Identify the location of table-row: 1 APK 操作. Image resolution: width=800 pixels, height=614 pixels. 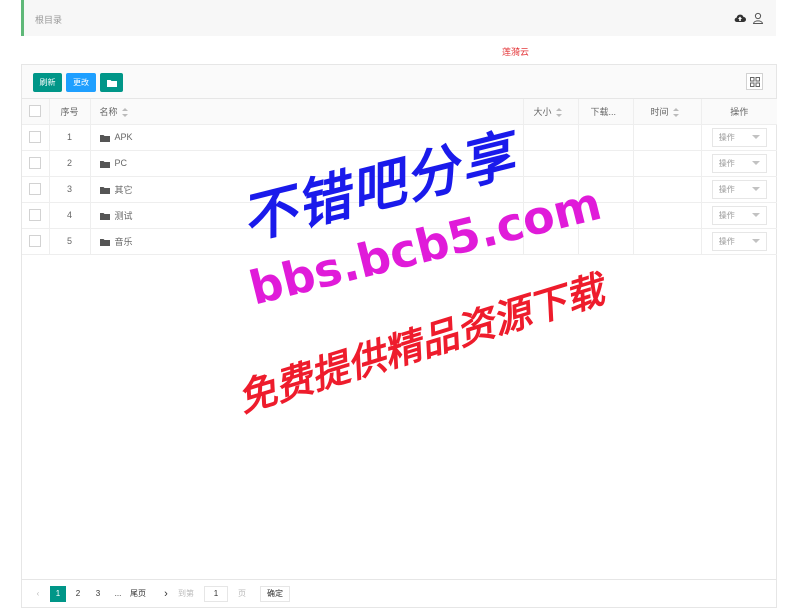
(399, 137).